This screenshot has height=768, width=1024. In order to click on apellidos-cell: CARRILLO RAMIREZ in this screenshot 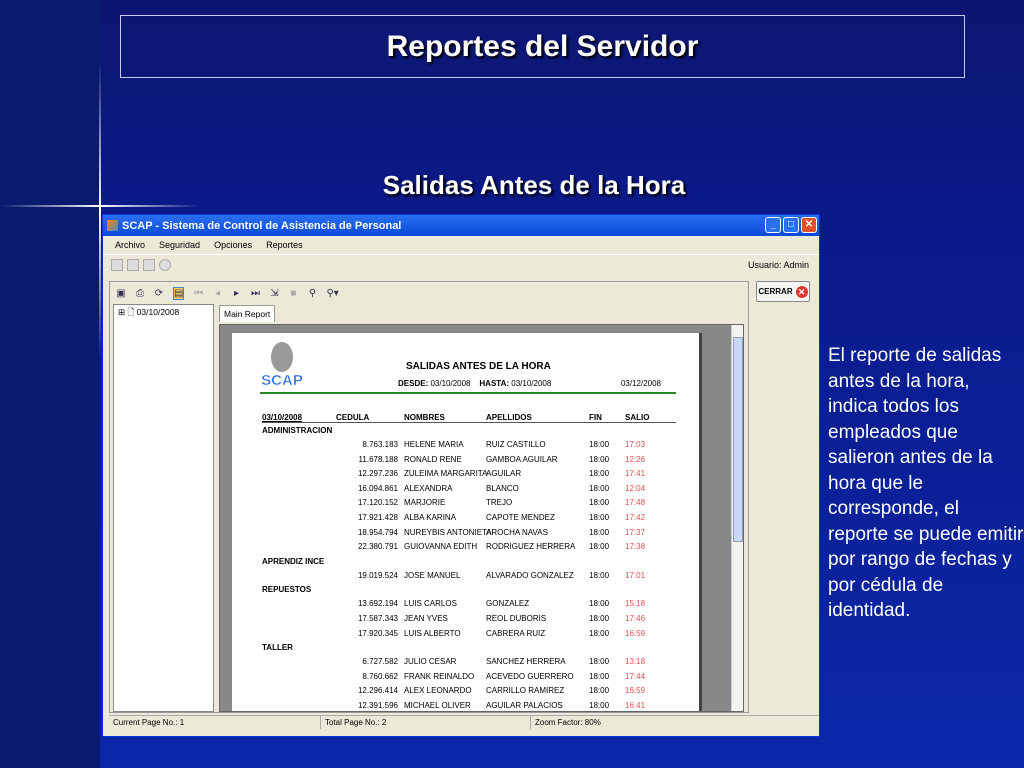, I will do `click(525, 691)`.